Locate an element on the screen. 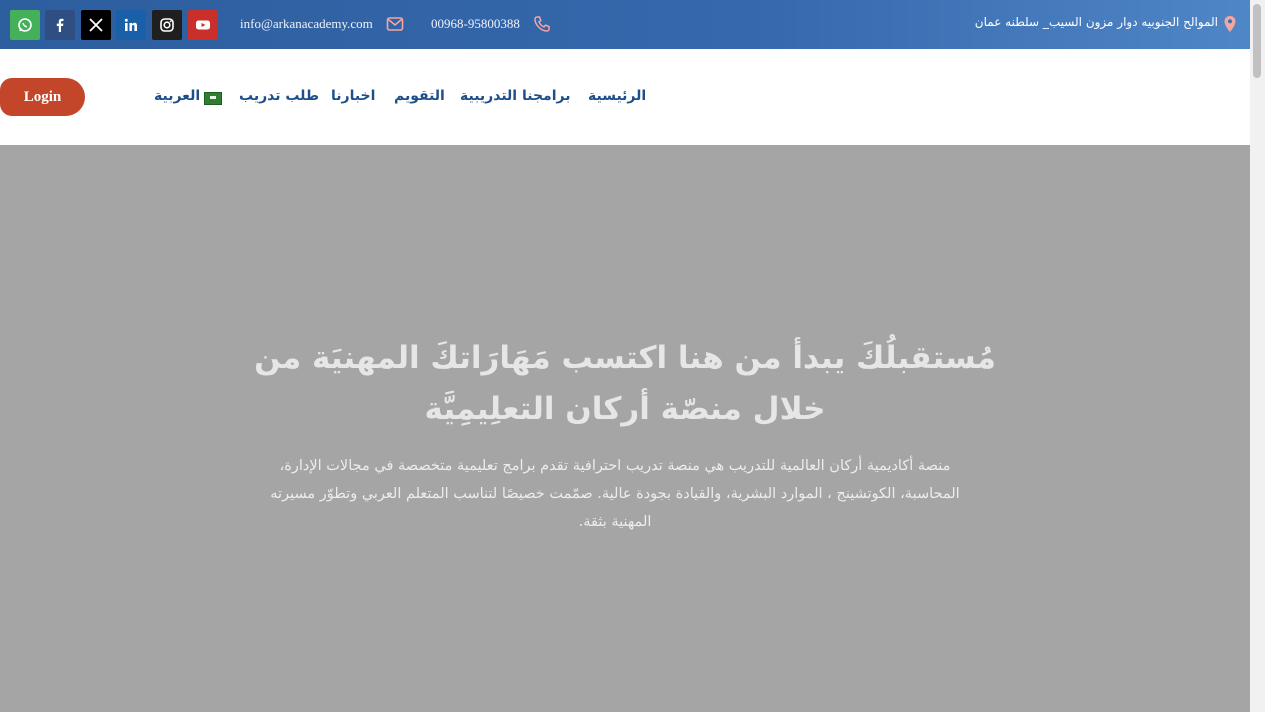  nav-calendar: التقويم is located at coordinates (419, 96).